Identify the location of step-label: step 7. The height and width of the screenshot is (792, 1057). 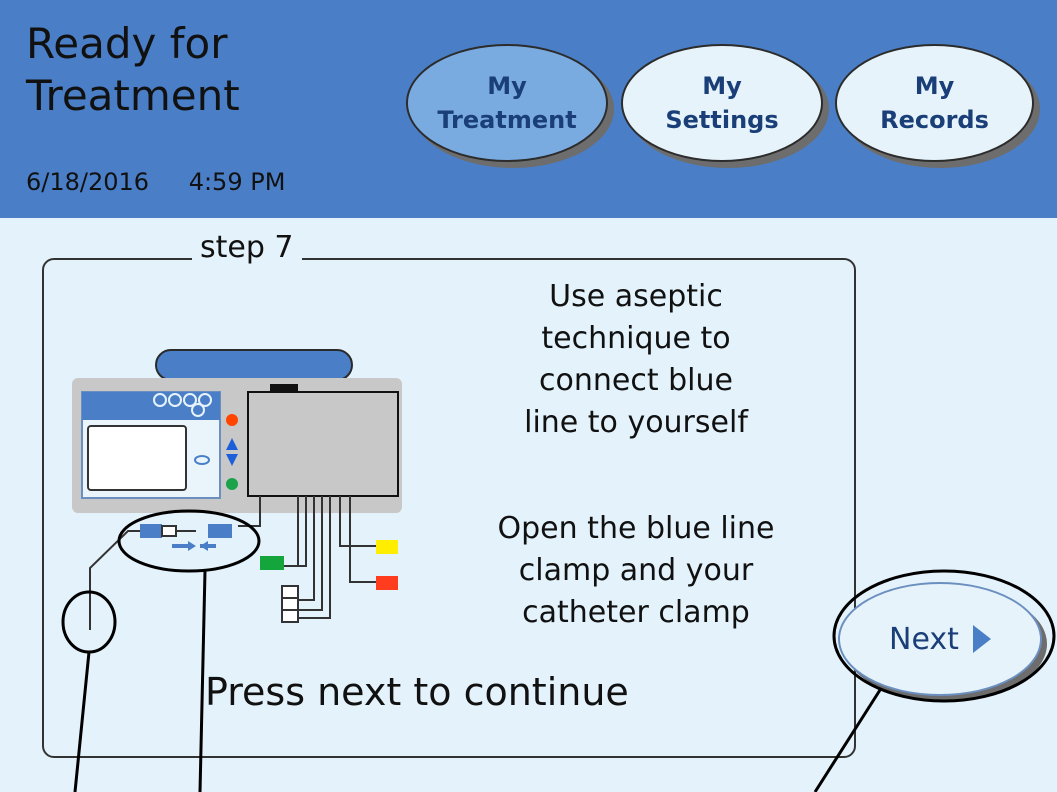
(247, 247).